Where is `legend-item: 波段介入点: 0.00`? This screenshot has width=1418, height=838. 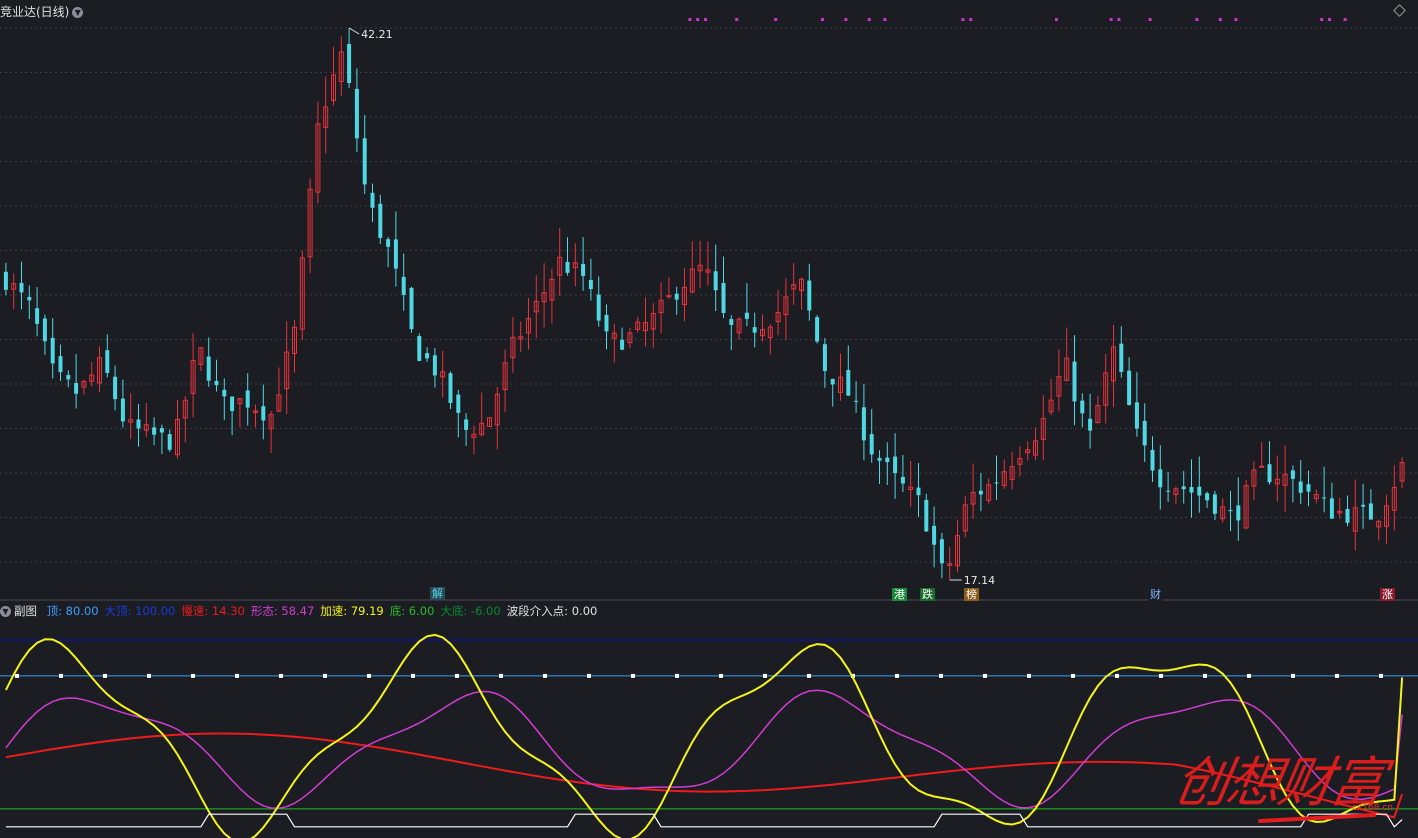 legend-item: 波段介入点: 0.00 is located at coordinates (552, 611).